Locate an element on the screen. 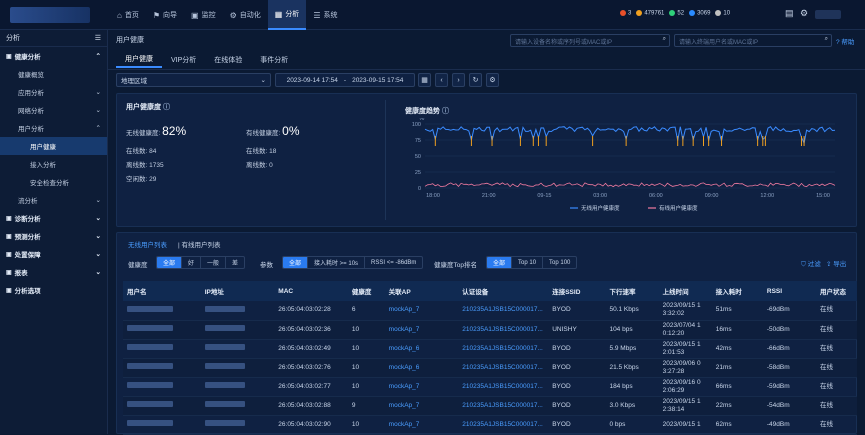  column-header: 认证设备 is located at coordinates (503, 291).